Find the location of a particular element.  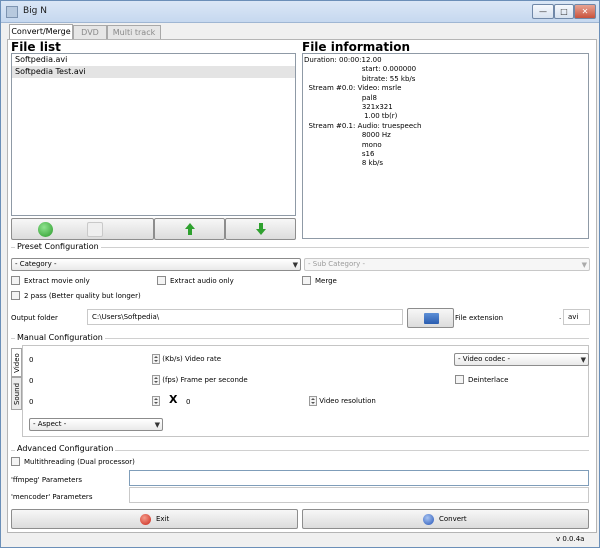

add-remove-buttons is located at coordinates (82, 229).